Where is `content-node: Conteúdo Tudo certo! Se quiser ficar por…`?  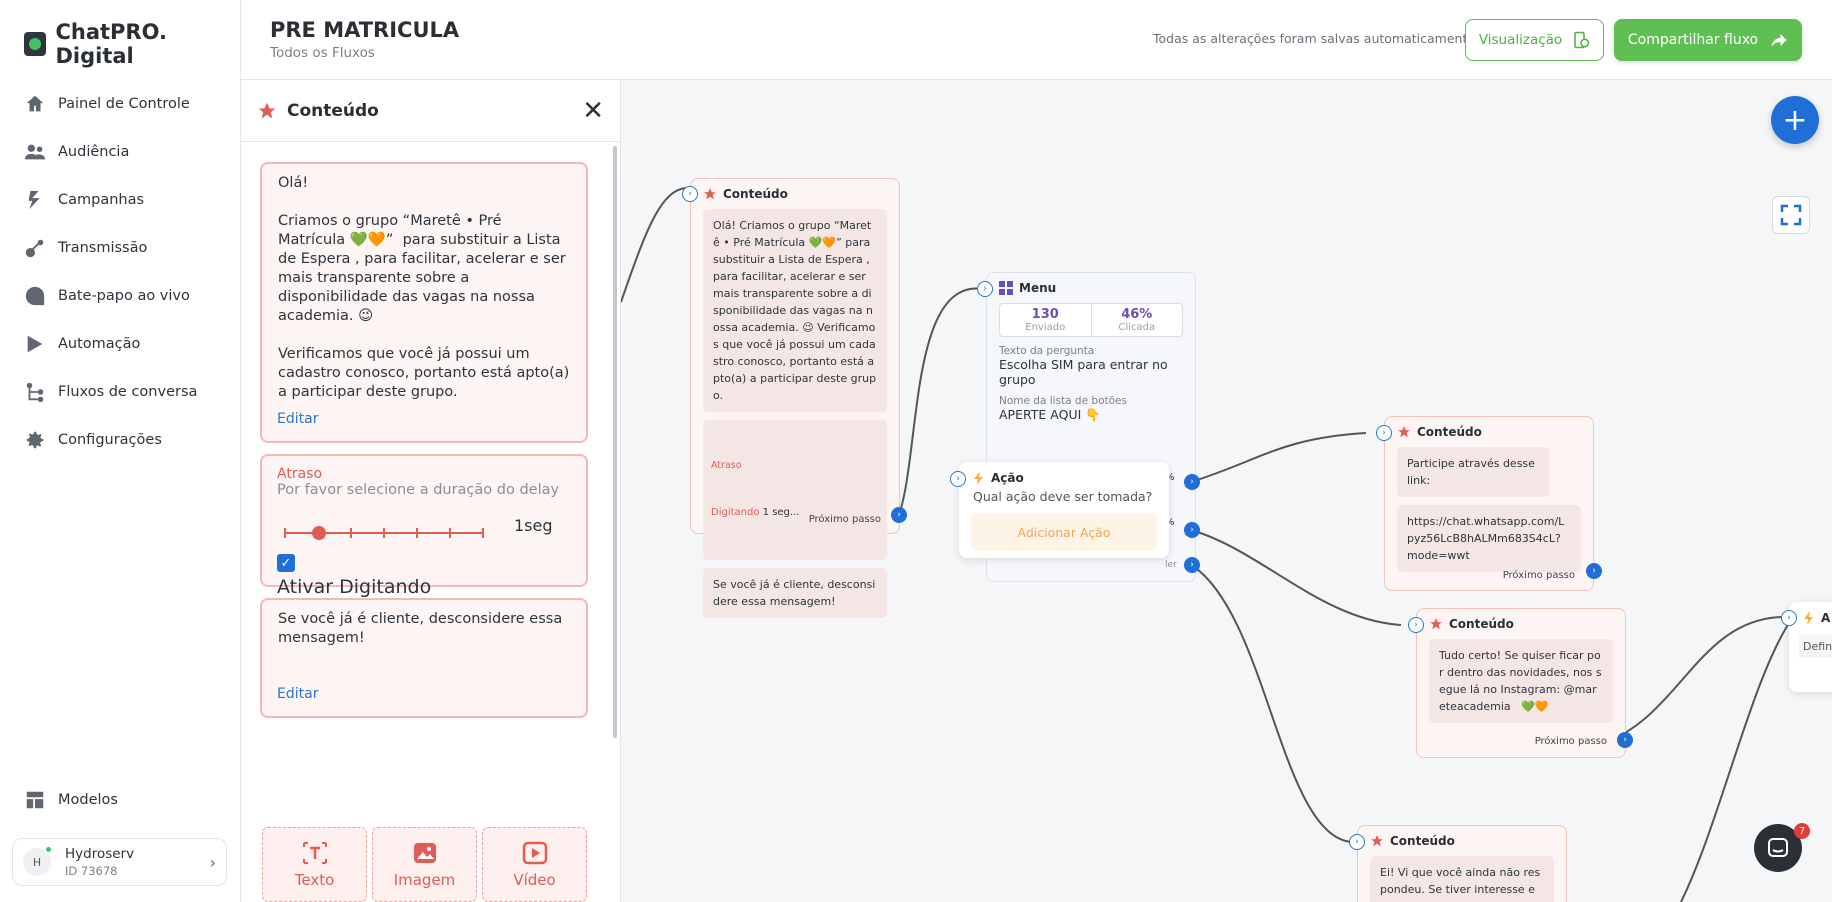
content-node: Conteúdo Tudo certo! Se quiser ficar por… is located at coordinates (1521, 683).